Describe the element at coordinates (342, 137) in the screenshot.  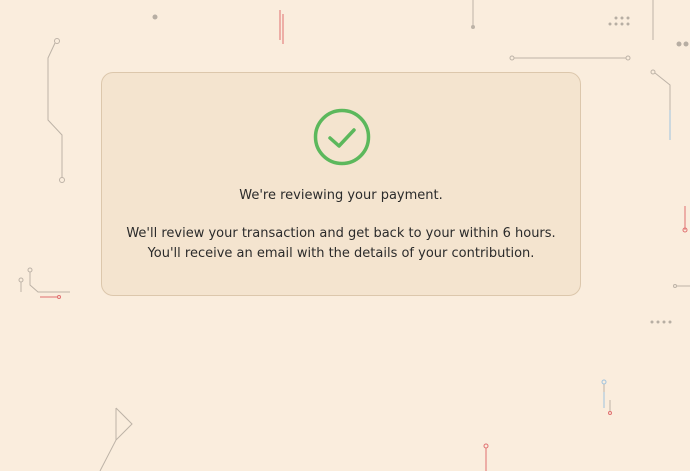
I see `check-circle-icon` at that location.